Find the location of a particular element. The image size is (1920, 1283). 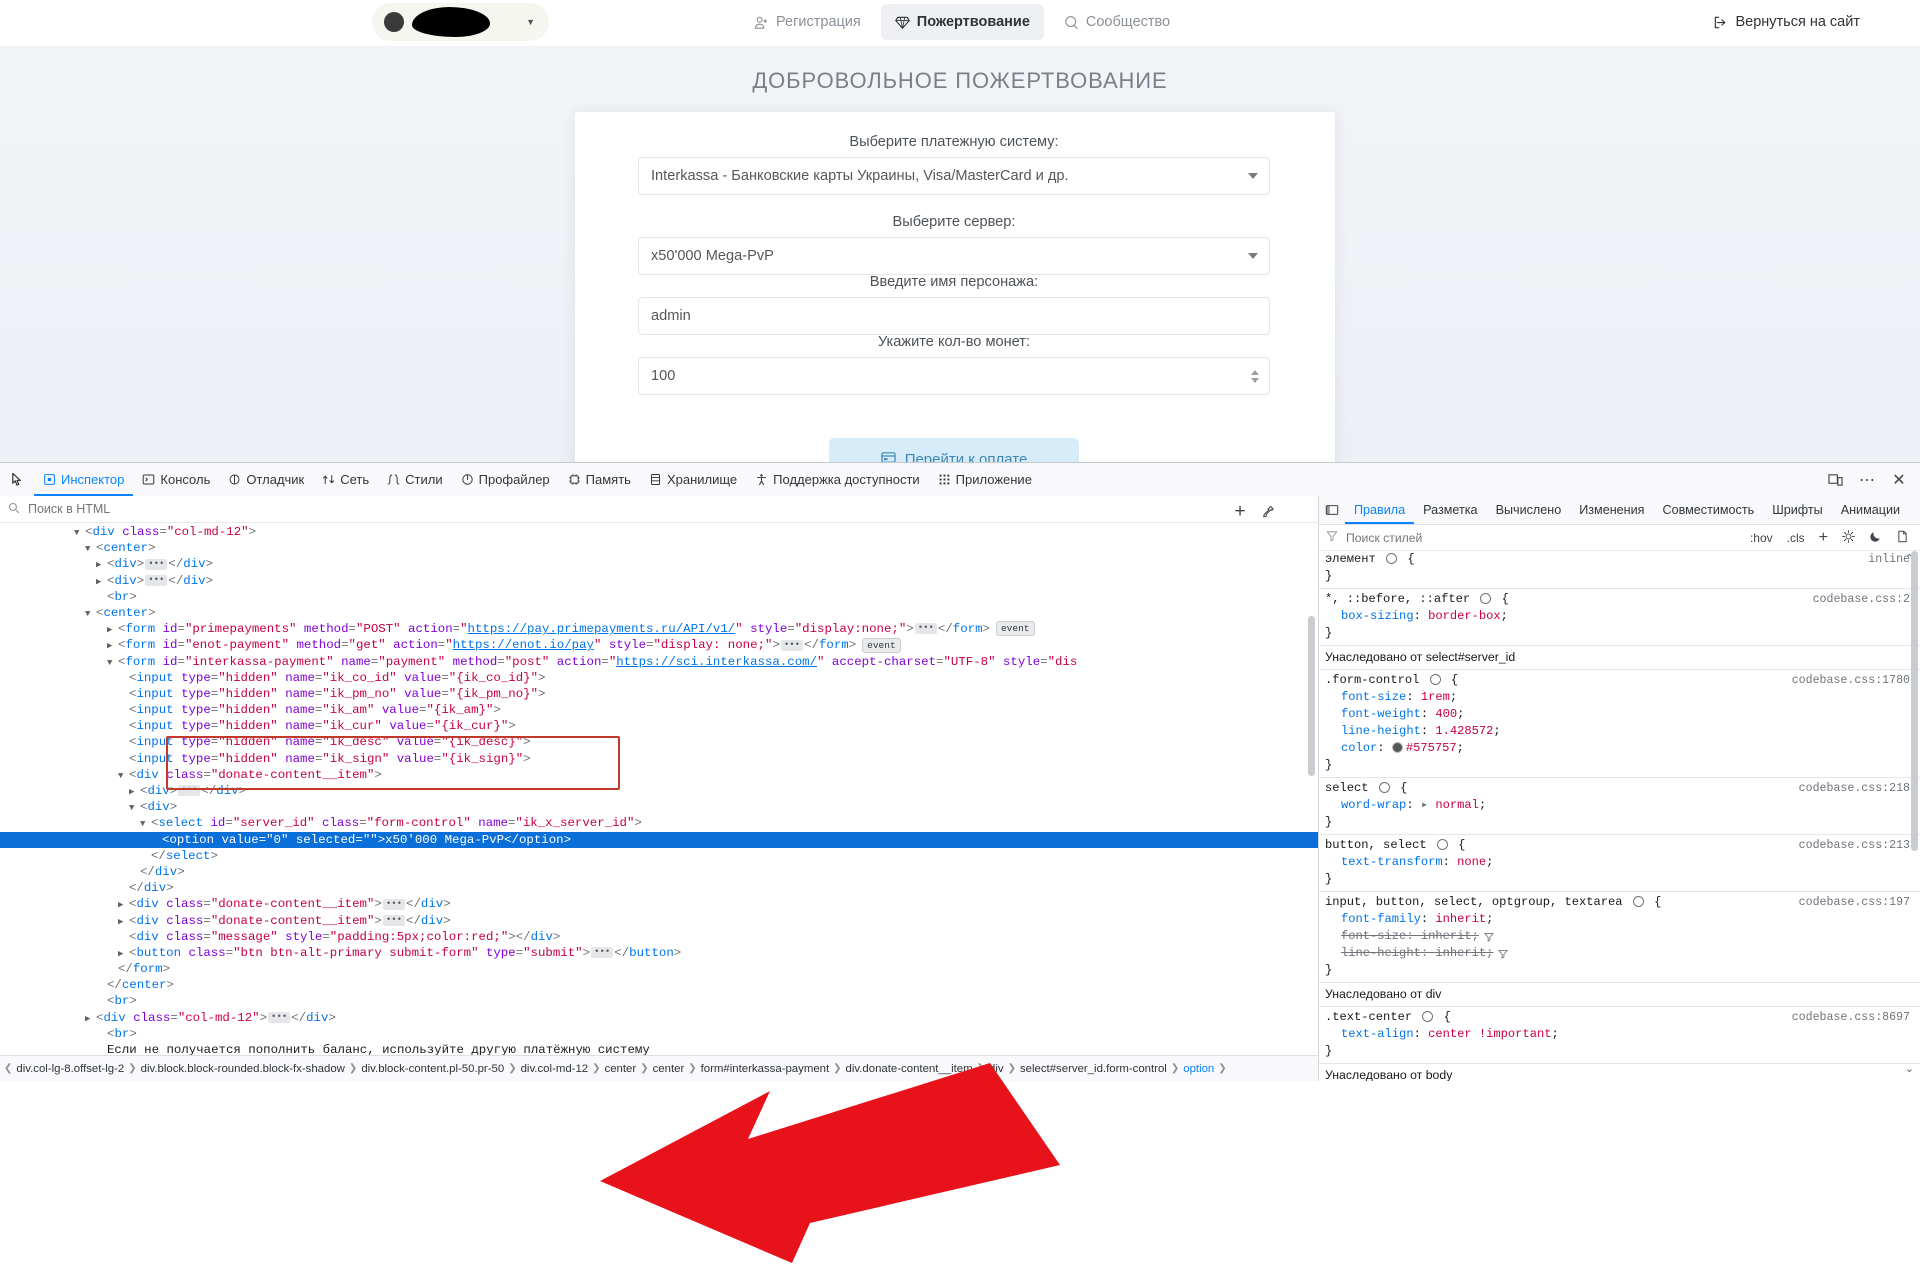

element-picker-icon is located at coordinates (17, 479).